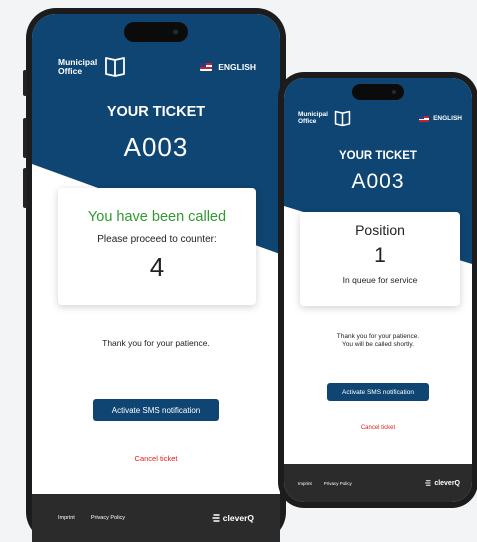 Image resolution: width=477 pixels, height=542 pixels. Describe the element at coordinates (156, 343) in the screenshot. I see `patience-message: Thank you for your patience.` at that location.